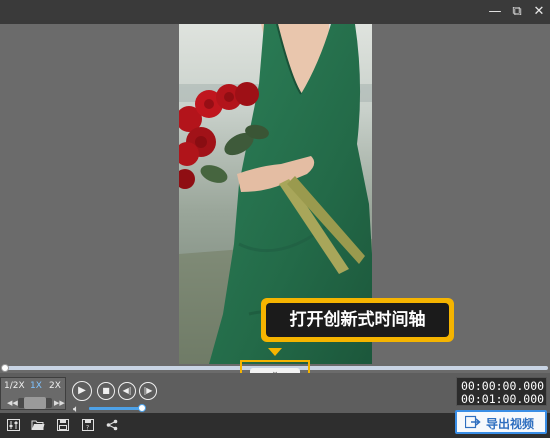  What do you see at coordinates (510, 424) in the screenshot?
I see `export-label: 导出视频` at bounding box center [510, 424].